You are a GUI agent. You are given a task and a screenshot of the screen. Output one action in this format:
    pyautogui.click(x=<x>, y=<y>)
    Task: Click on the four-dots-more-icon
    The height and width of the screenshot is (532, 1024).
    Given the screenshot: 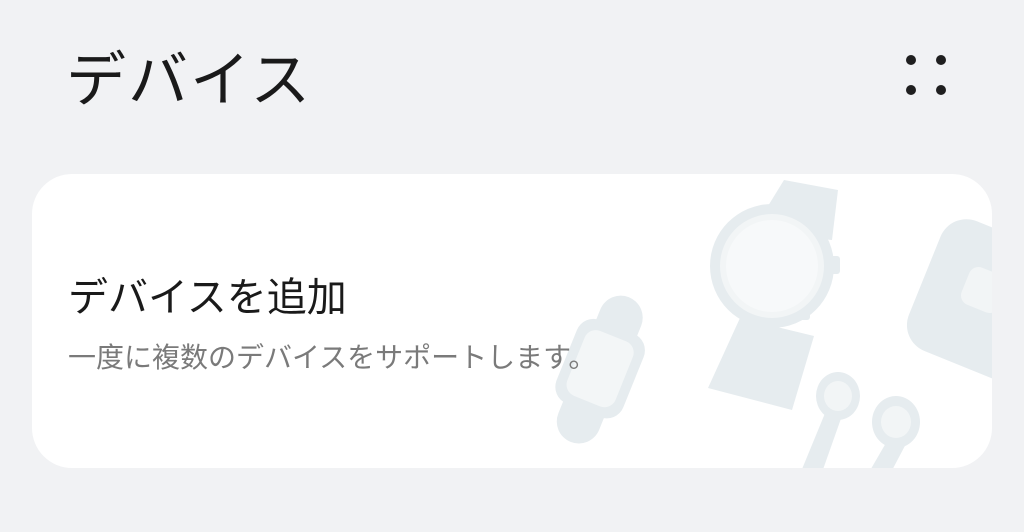 What is the action you would take?
    pyautogui.click(x=926, y=75)
    